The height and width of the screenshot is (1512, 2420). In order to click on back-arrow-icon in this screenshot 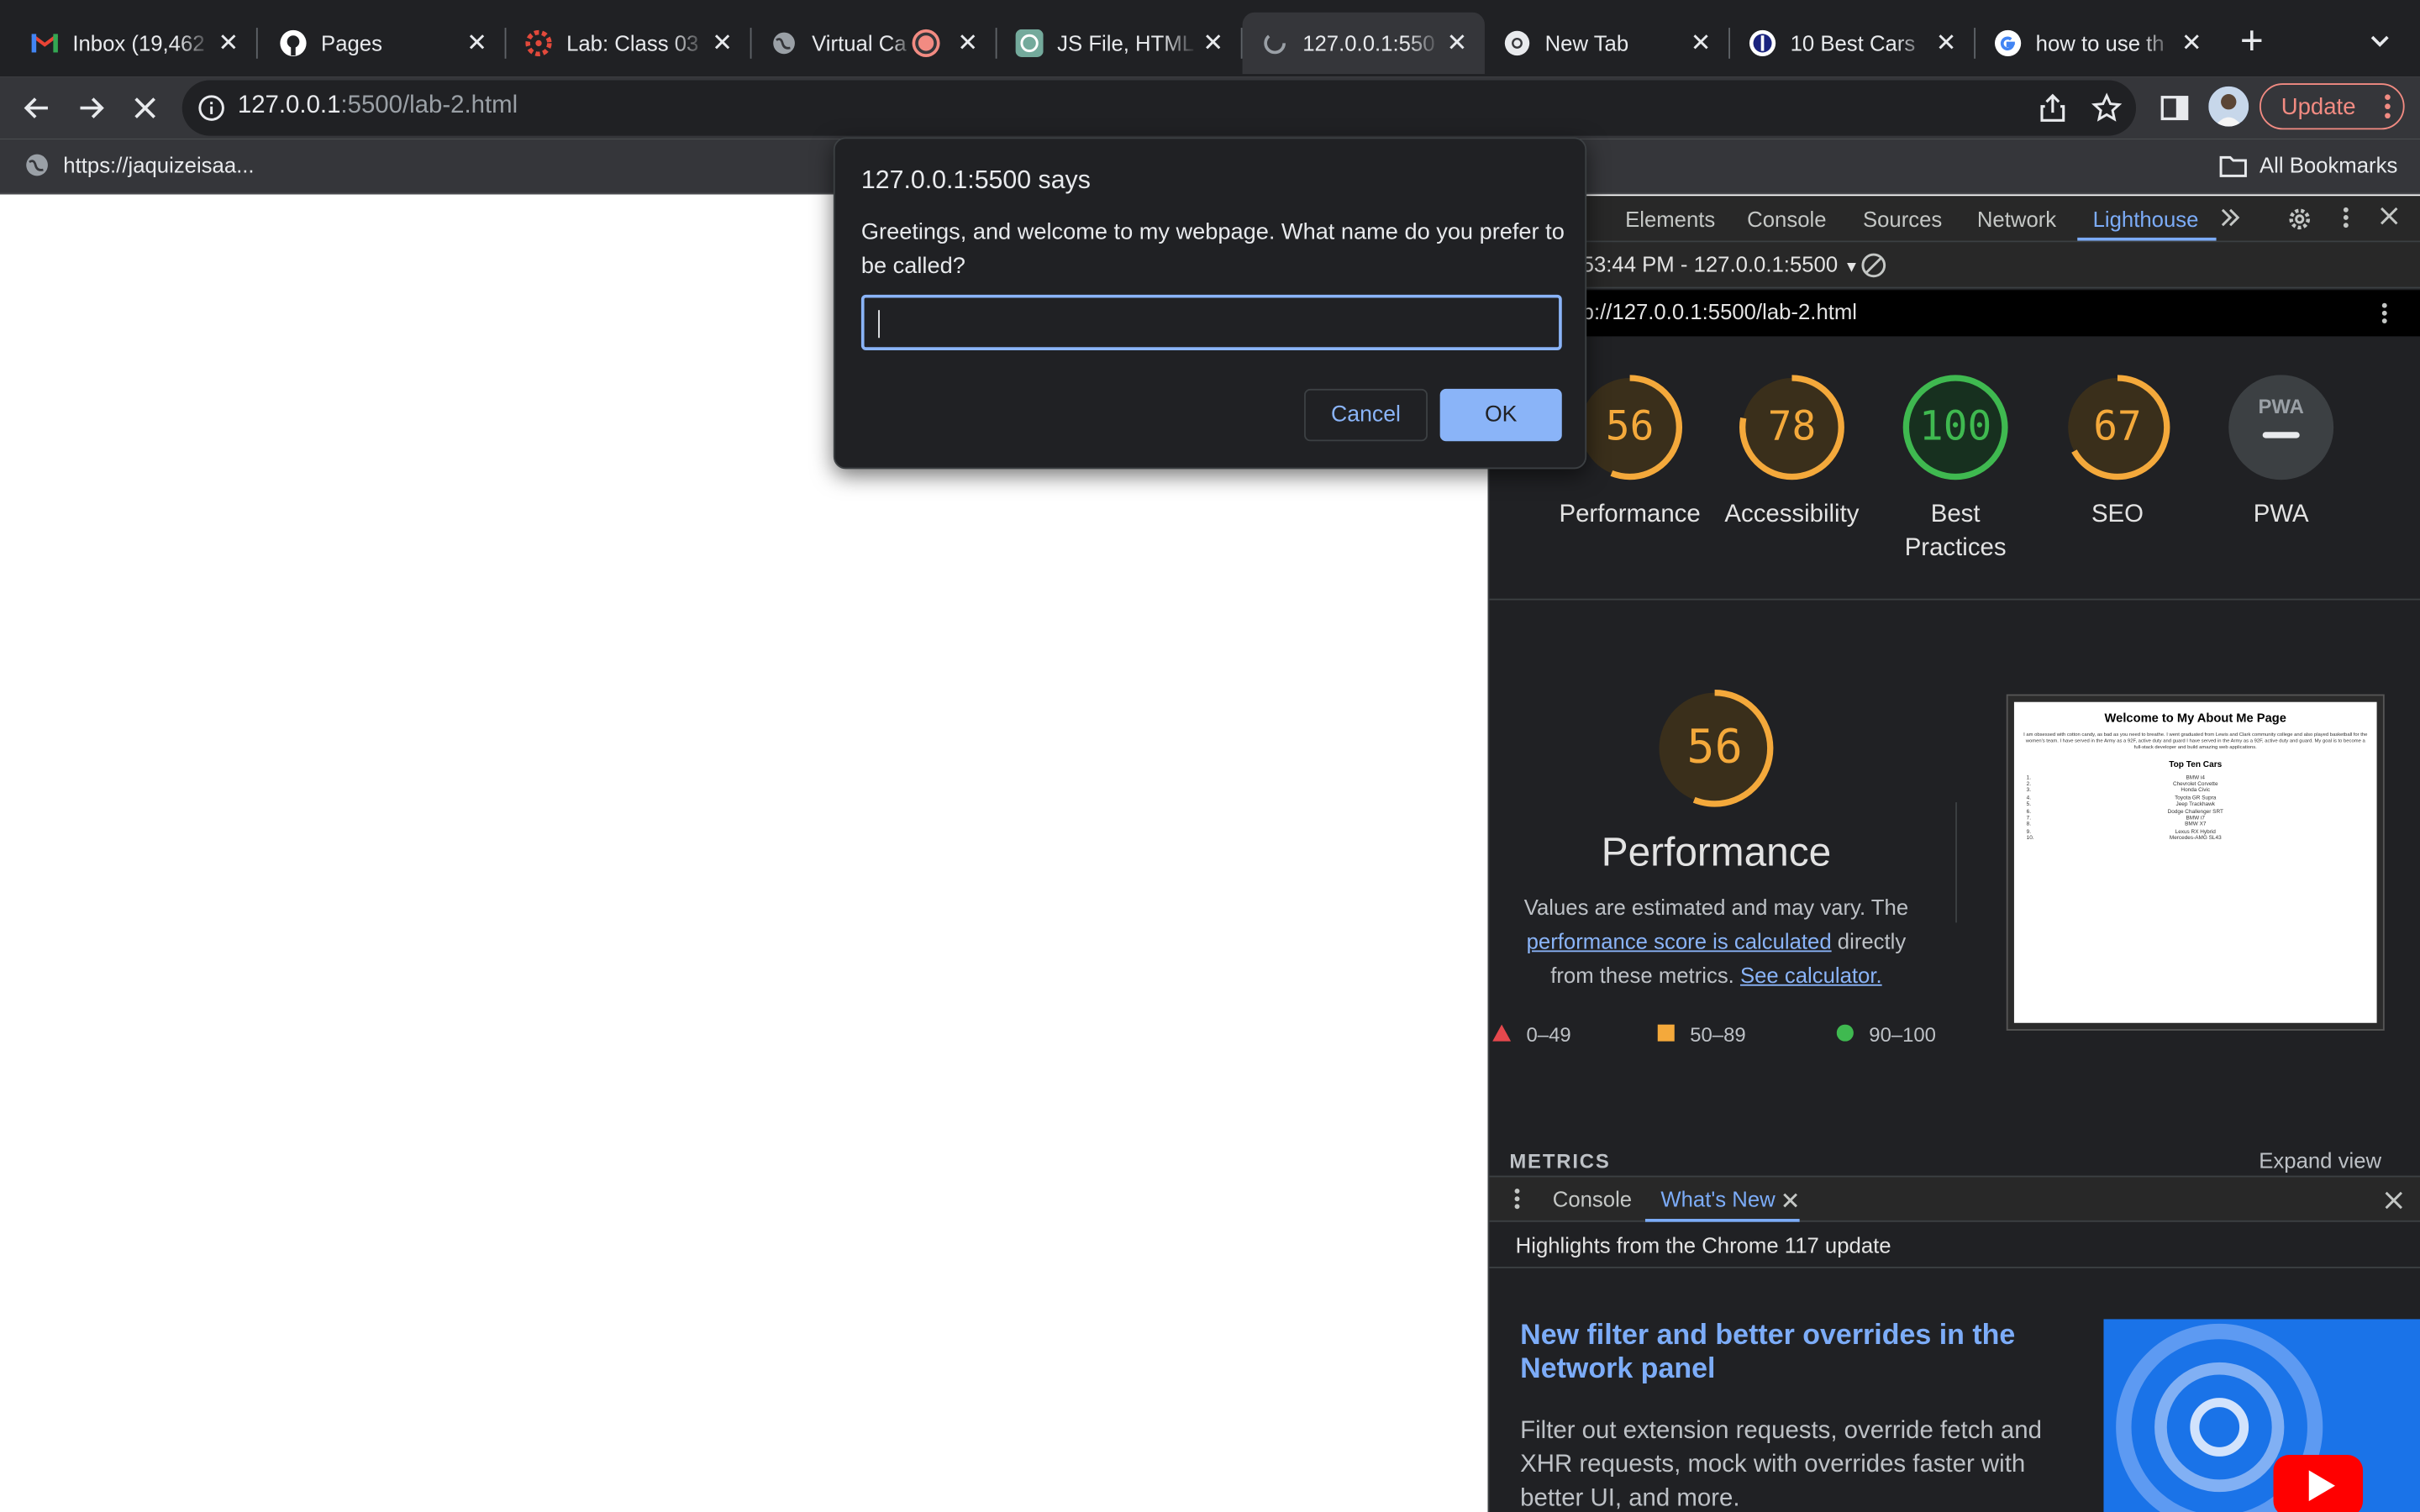, I will do `click(36, 107)`.